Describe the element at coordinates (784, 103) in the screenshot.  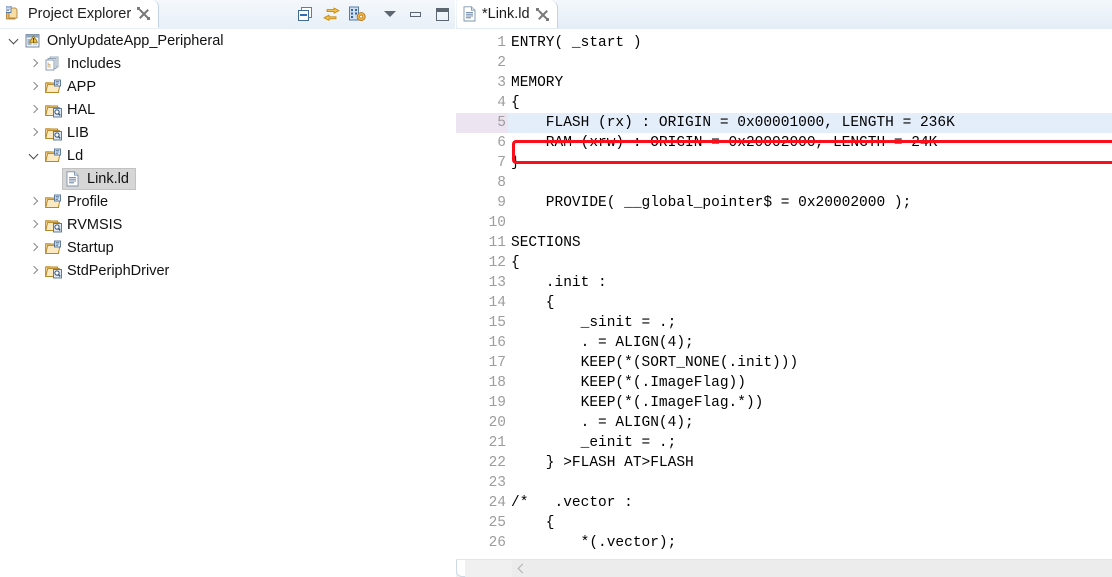
I see `code-line: 4{` at that location.